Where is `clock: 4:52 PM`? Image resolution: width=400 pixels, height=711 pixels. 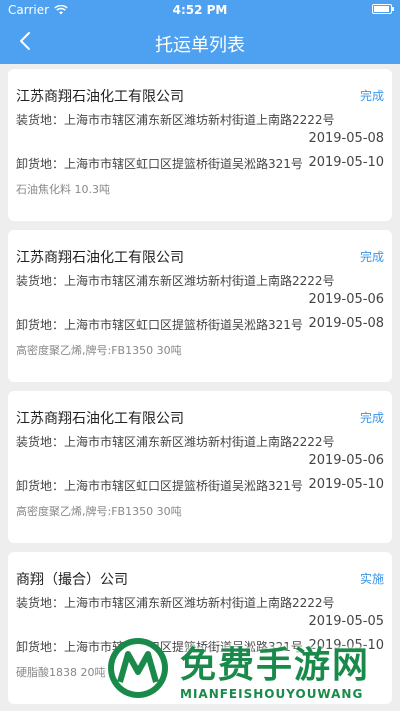 clock: 4:52 PM is located at coordinates (200, 10).